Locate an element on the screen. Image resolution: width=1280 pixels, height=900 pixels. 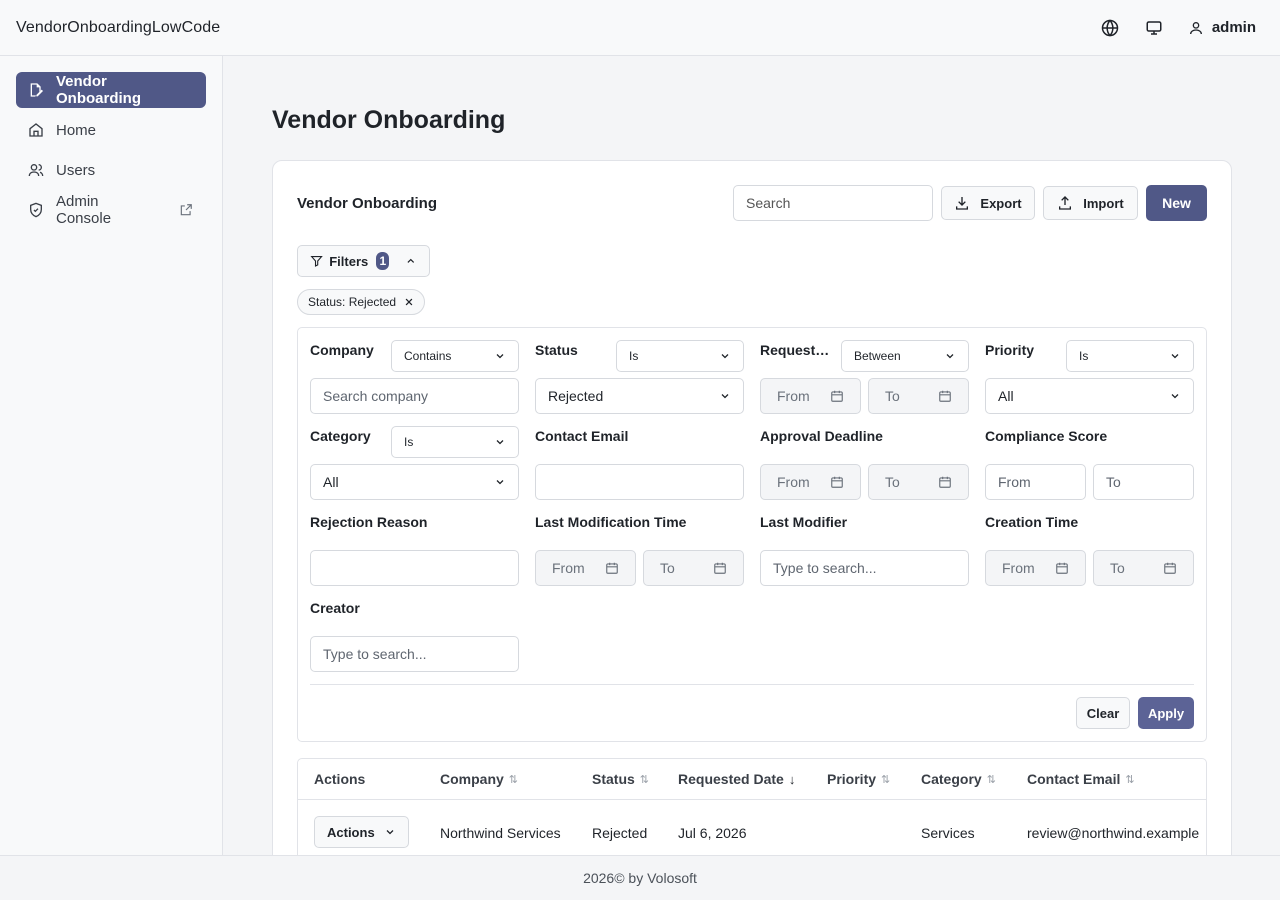
column-label: Status is located at coordinates (613, 779).